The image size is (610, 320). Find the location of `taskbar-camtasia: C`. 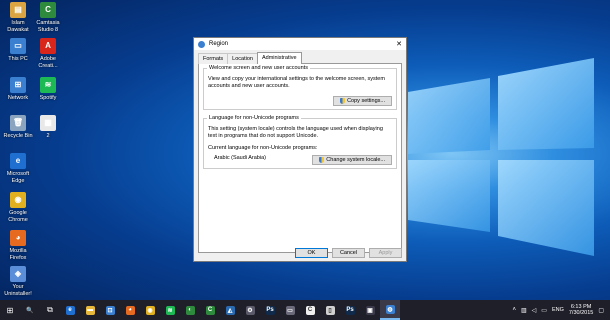

taskbar-camtasia: C is located at coordinates (210, 310).